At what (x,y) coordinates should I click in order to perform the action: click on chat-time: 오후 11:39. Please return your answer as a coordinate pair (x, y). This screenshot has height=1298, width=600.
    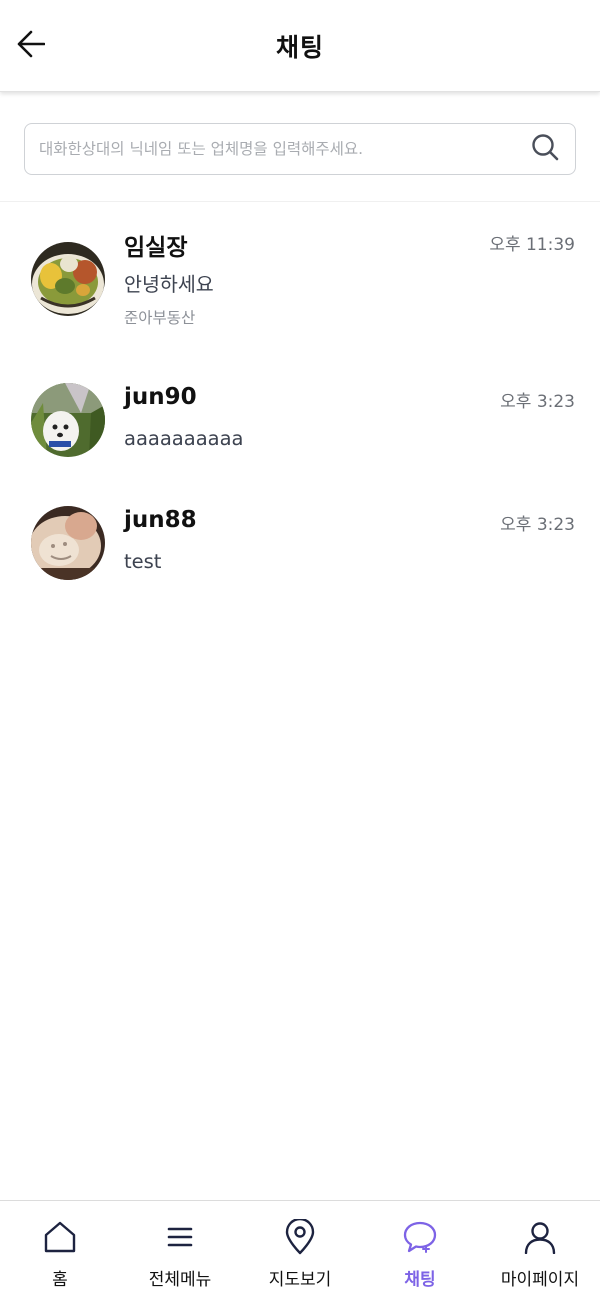
    Looking at the image, I should click on (532, 245).